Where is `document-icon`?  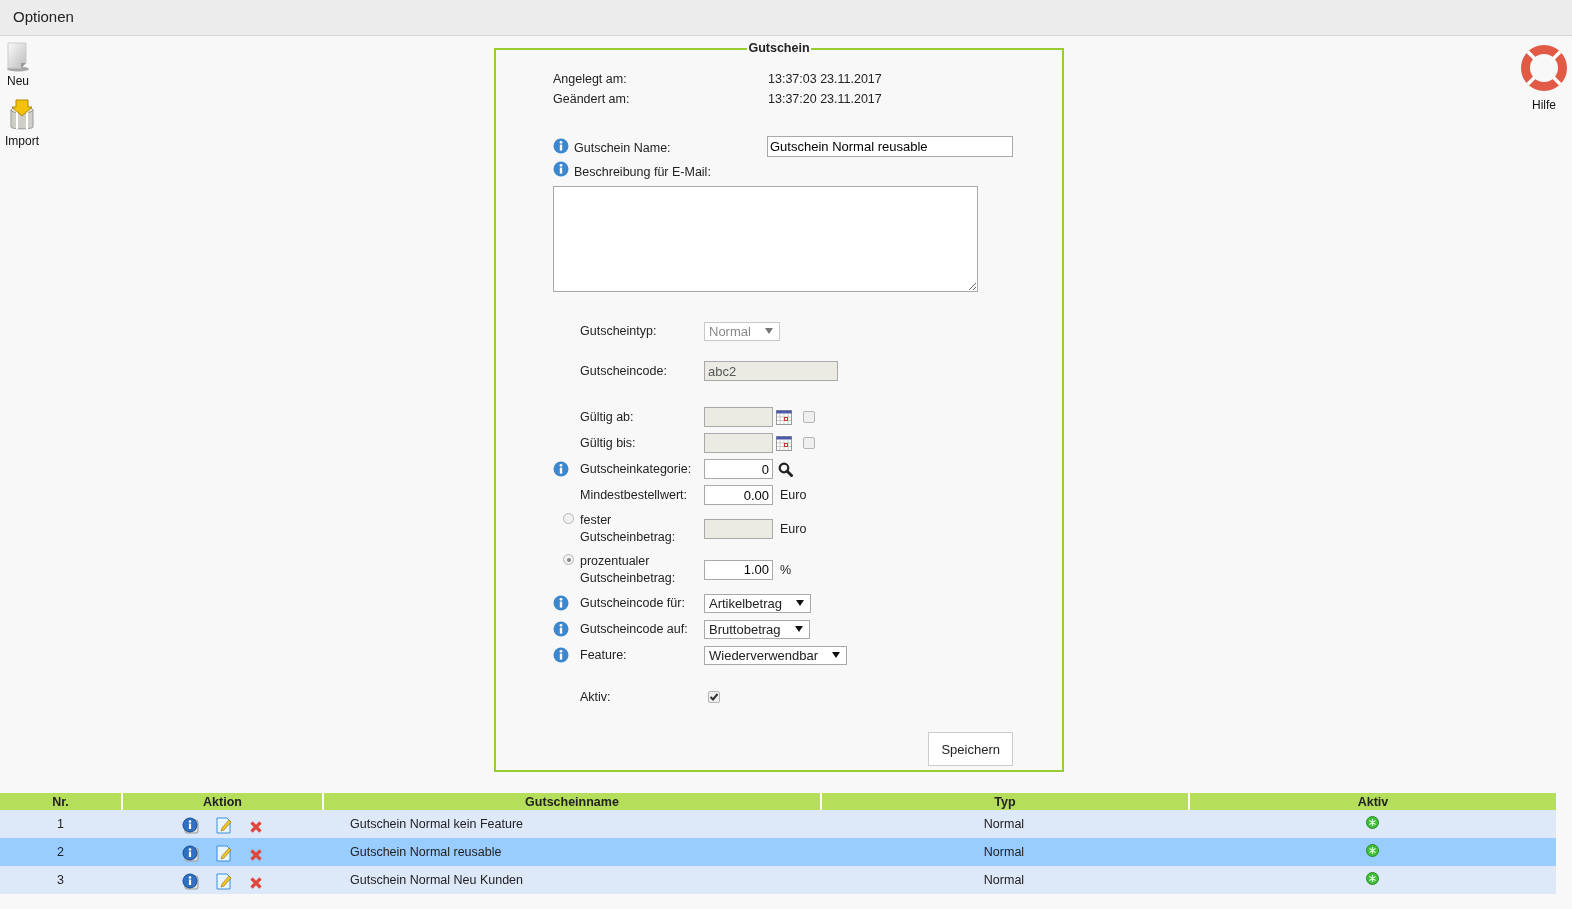
document-icon is located at coordinates (18, 57).